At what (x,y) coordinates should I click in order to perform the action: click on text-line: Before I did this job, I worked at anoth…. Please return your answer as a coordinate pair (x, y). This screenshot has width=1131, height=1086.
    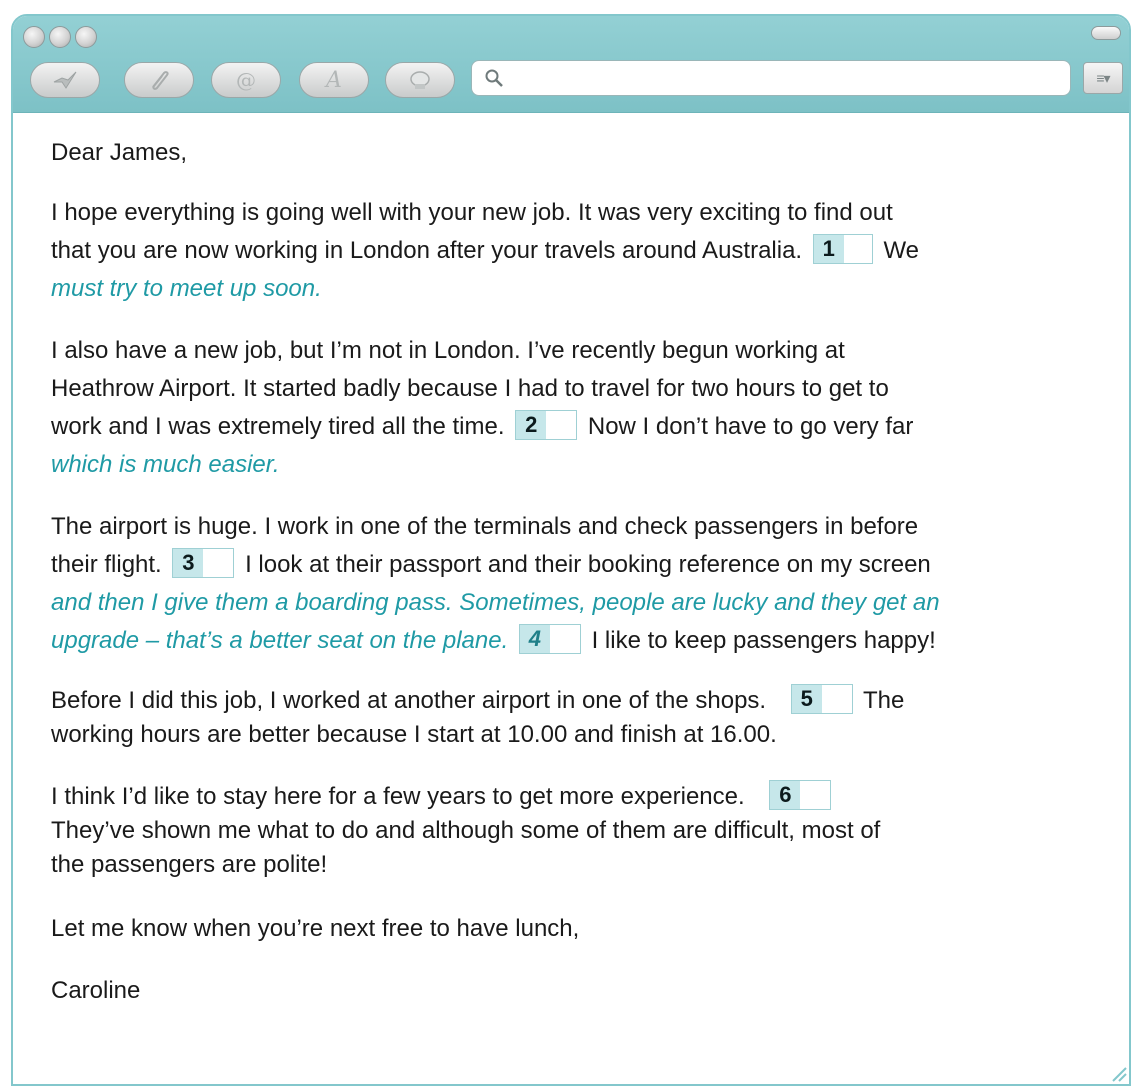
    Looking at the image, I should click on (409, 700).